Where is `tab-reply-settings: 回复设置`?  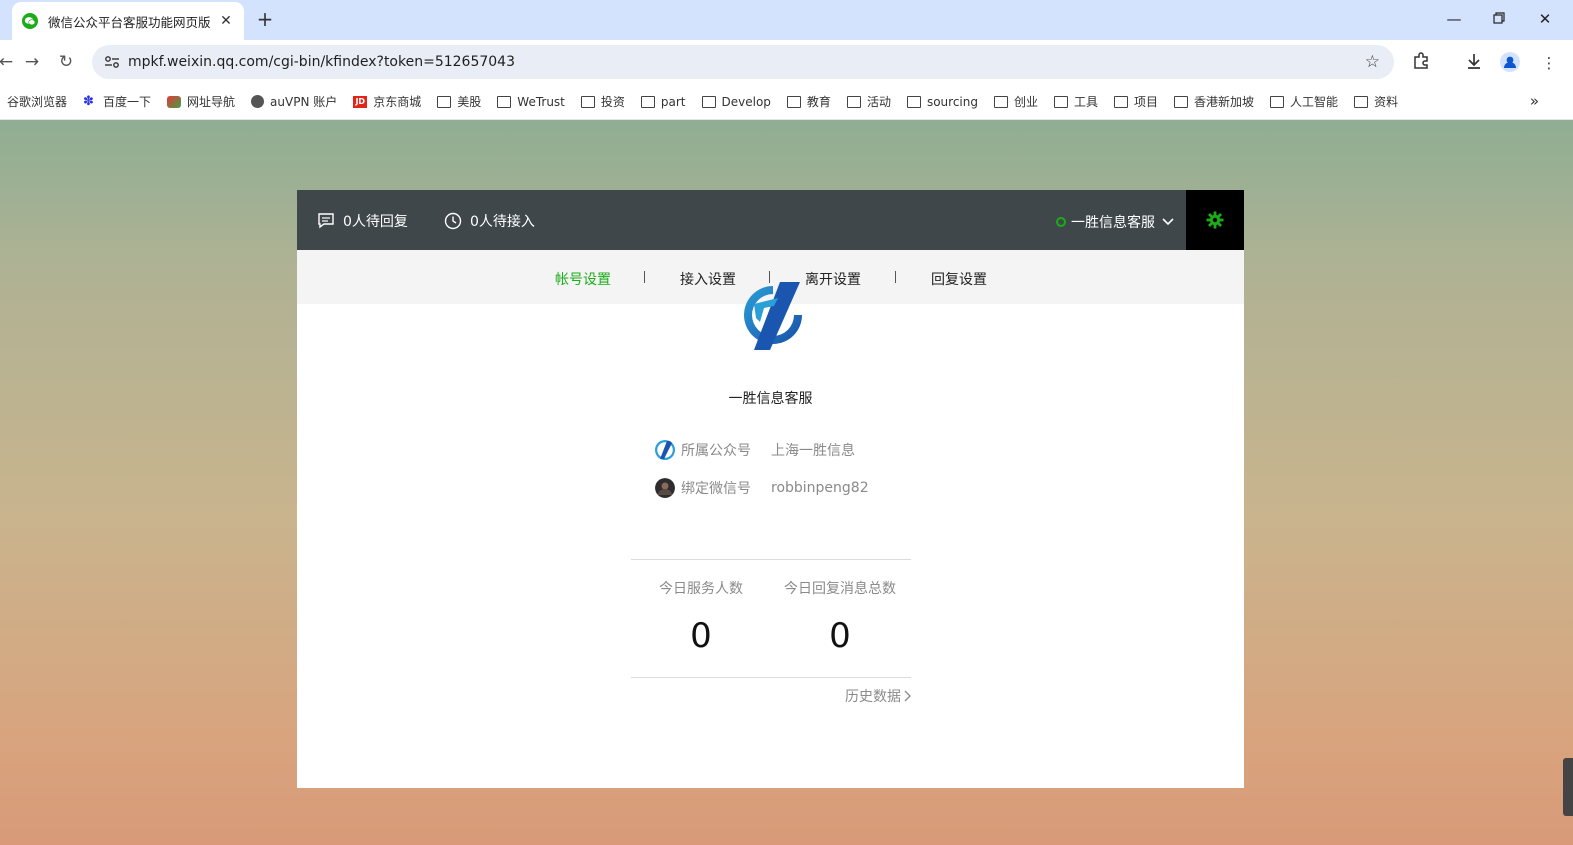
tab-reply-settings: 回复设置 is located at coordinates (959, 279).